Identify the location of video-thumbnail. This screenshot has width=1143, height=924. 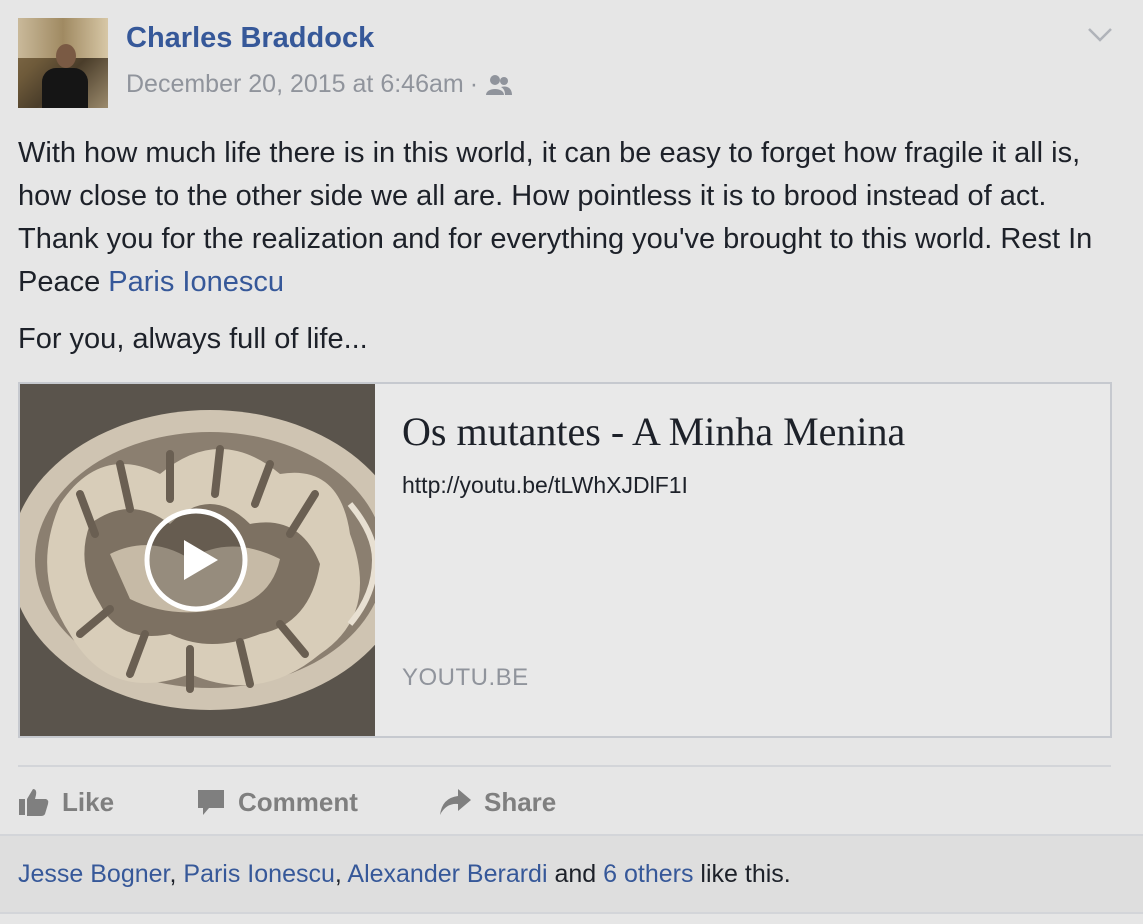
(197, 560).